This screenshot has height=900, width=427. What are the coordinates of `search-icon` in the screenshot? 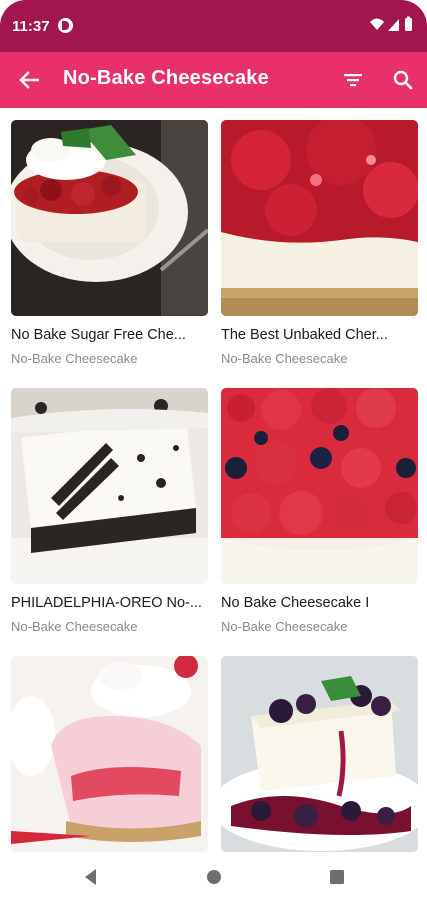 It's located at (403, 80).